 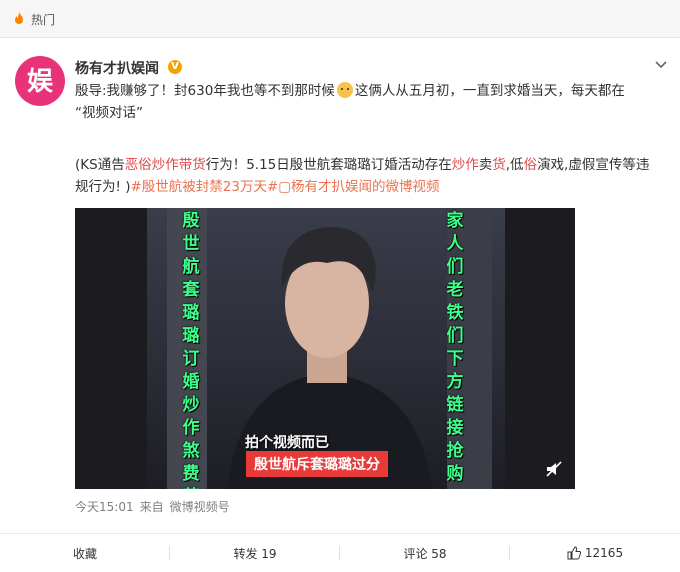 I want to click on video-caption-left: 殷世航套璐璐订婚炒作煞费苦心, so click(x=191, y=350).